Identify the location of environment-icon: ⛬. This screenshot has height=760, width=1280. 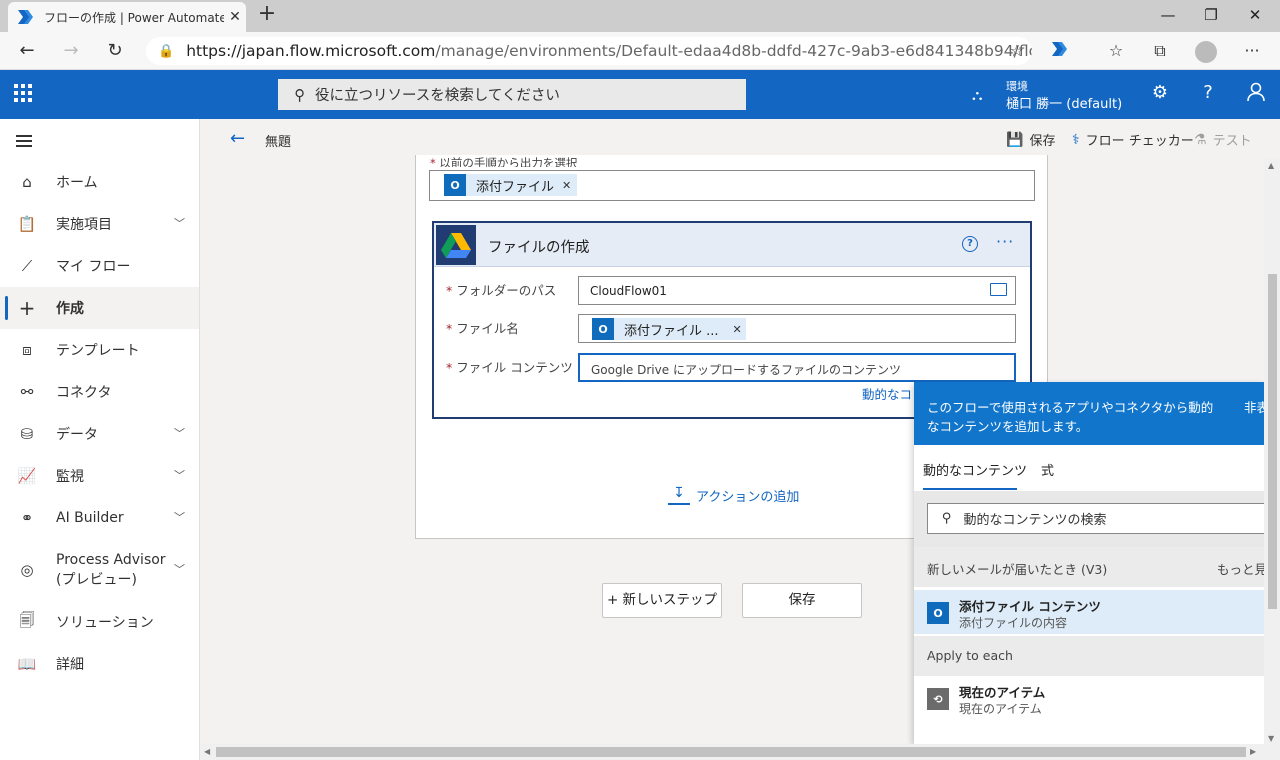
(977, 95).